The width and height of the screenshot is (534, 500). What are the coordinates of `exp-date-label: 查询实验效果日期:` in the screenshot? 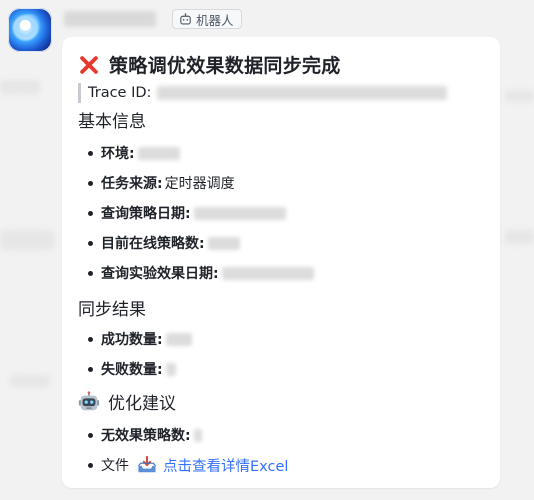 It's located at (160, 274).